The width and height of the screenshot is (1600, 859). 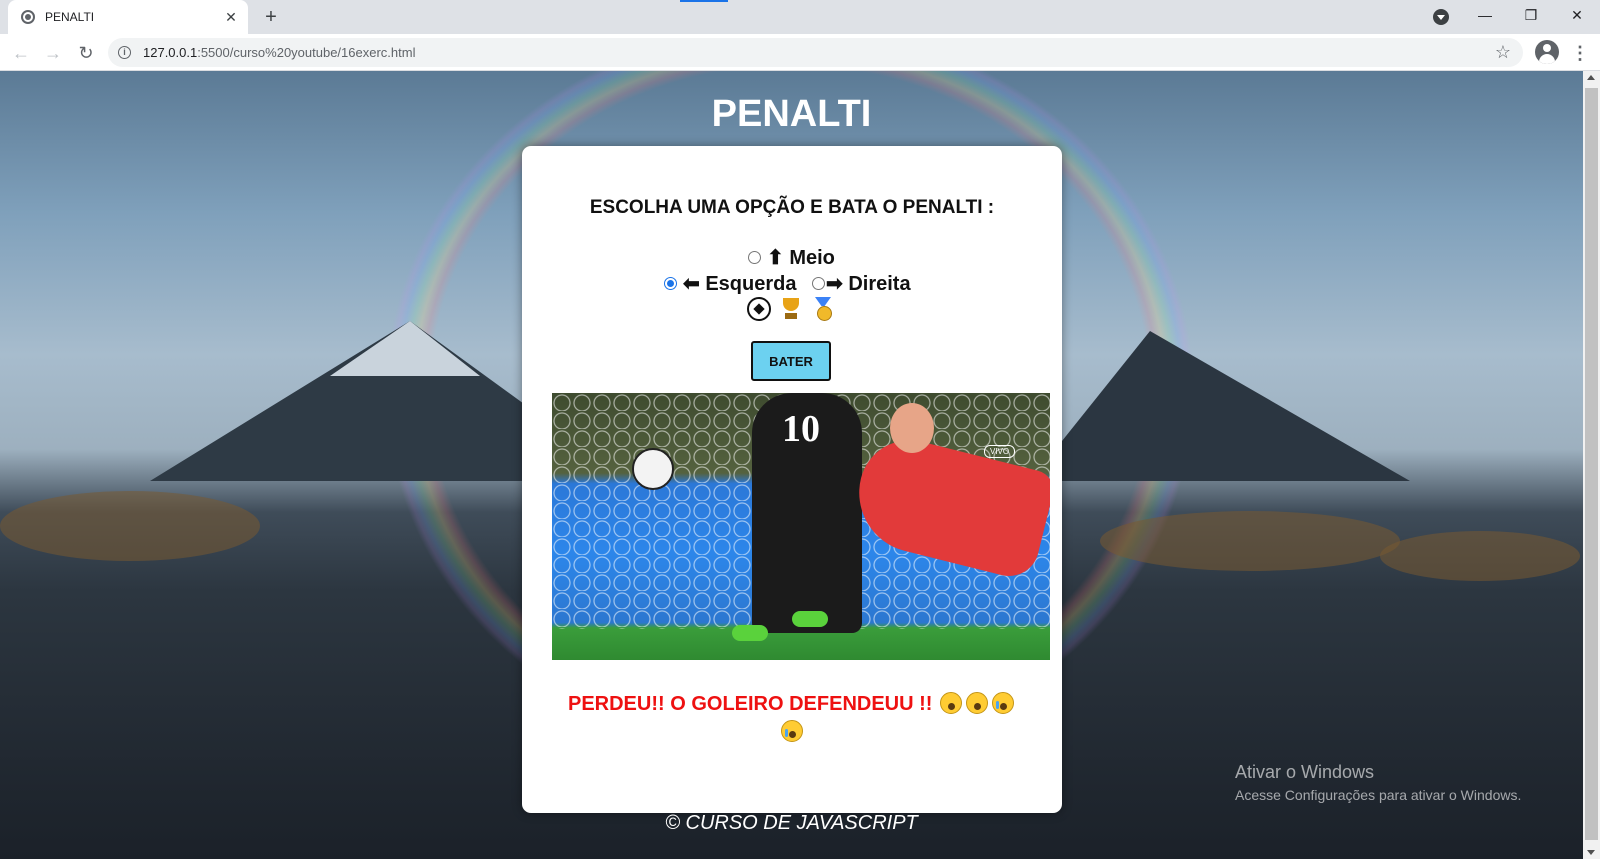 I want to click on new-tab-button: +, so click(x=271, y=17).